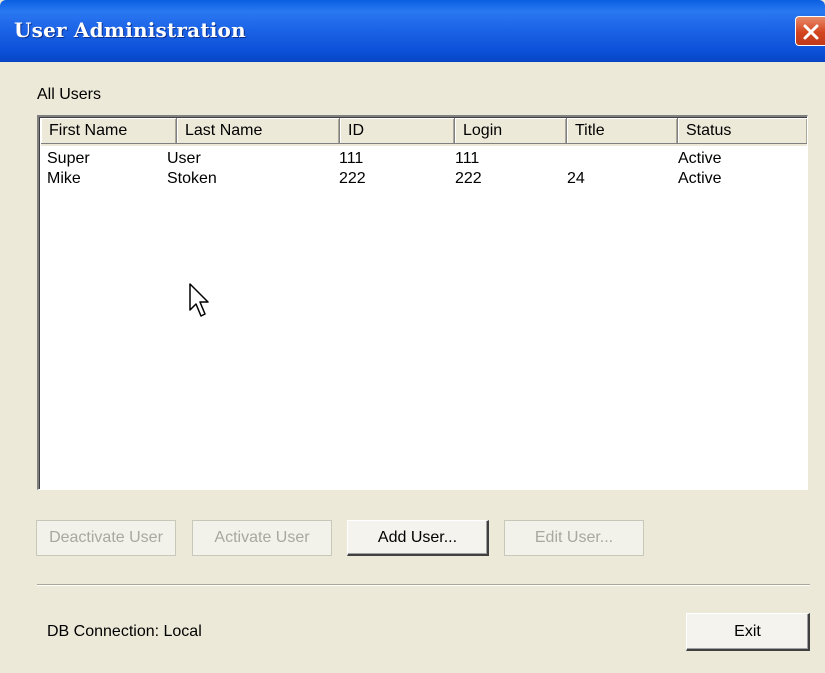 This screenshot has width=825, height=673. Describe the element at coordinates (258, 131) in the screenshot. I see `column-header-last-name: Last Name` at that location.